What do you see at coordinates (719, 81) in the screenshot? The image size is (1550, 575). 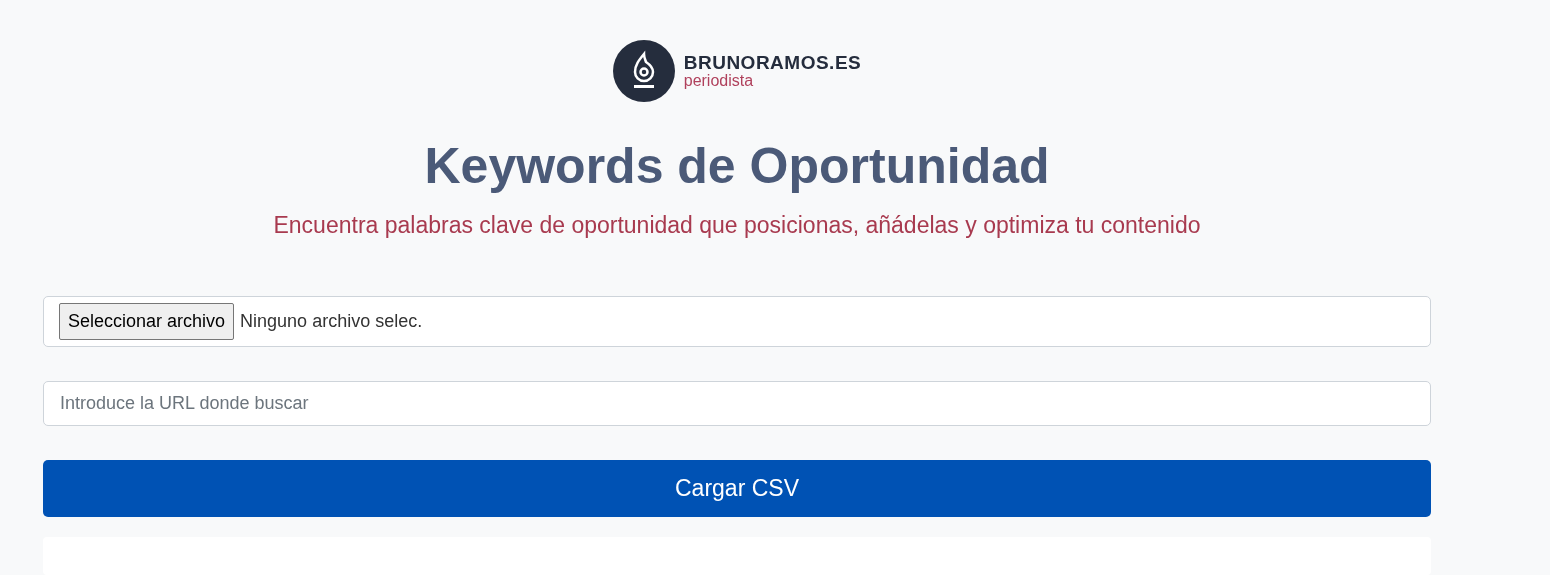 I see `logo-tagline: periodista` at bounding box center [719, 81].